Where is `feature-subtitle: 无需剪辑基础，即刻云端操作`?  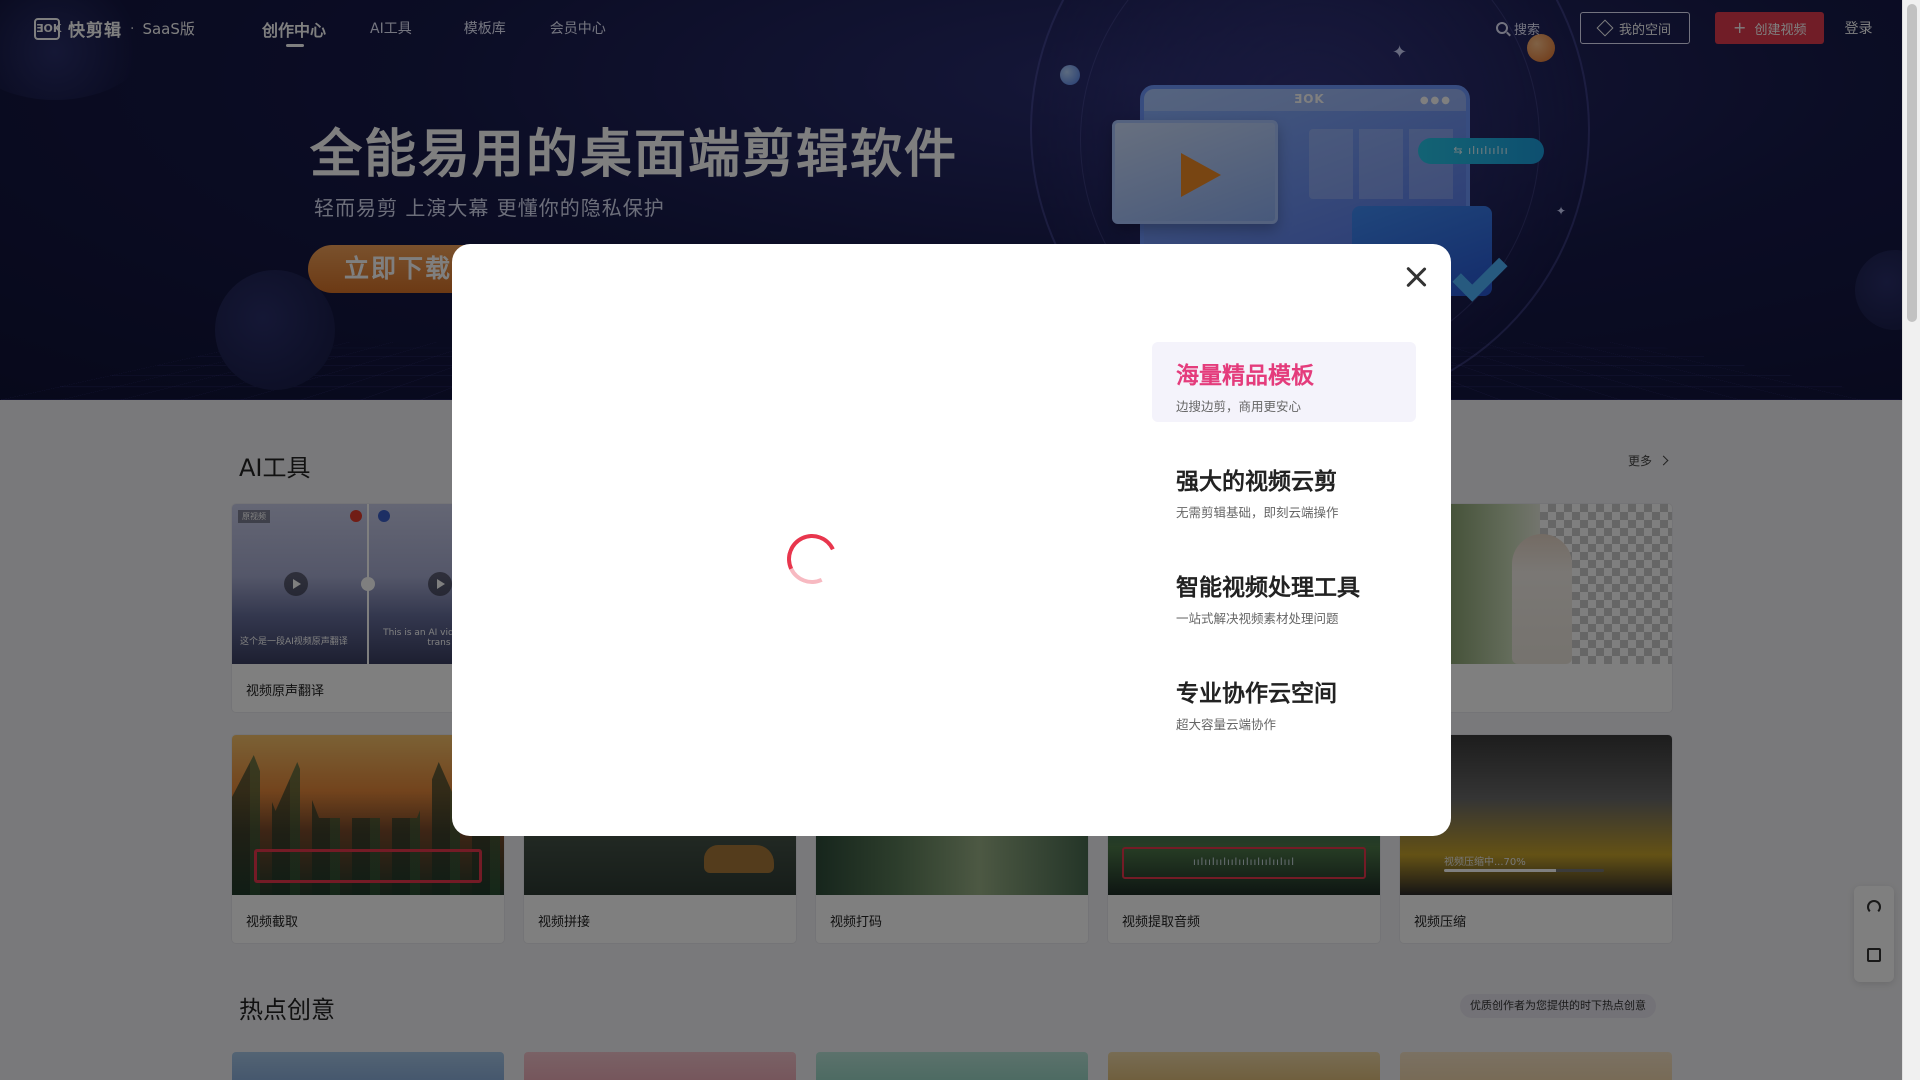
feature-subtitle: 无需剪辑基础，即刻云端操作 is located at coordinates (1257, 512).